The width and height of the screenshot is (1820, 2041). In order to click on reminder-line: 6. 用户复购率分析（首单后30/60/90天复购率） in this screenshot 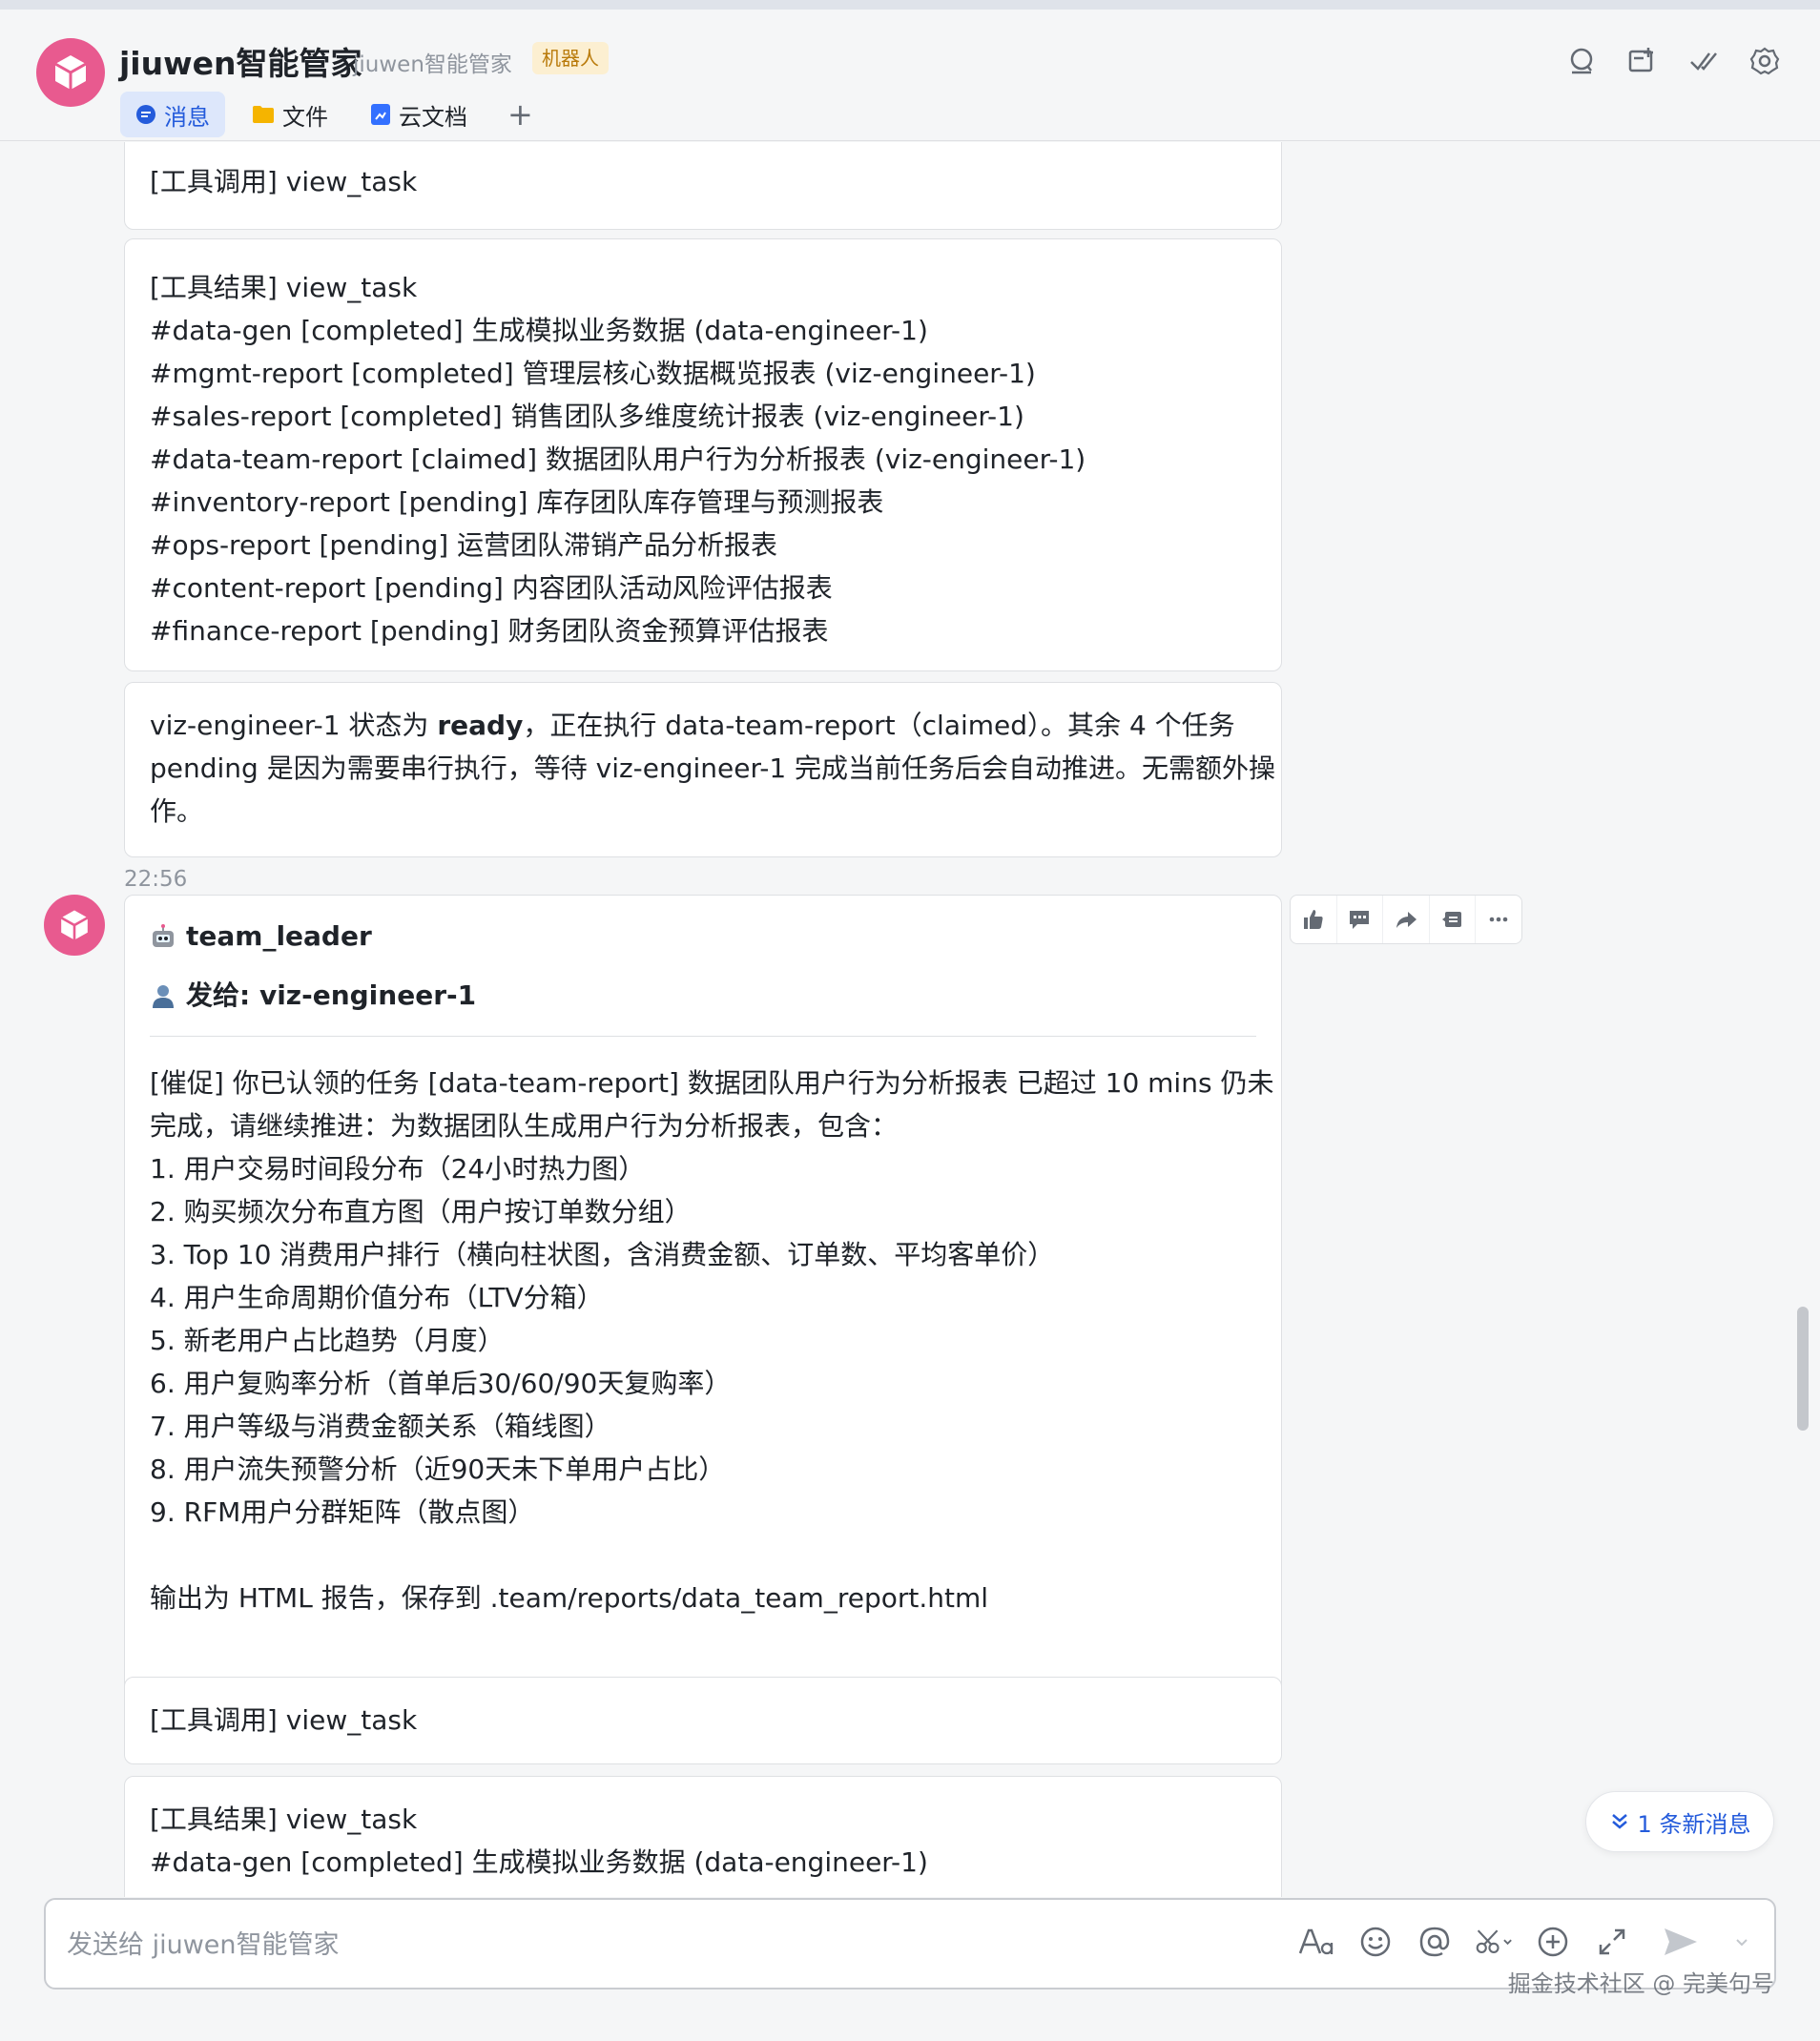, I will do `click(441, 1383)`.